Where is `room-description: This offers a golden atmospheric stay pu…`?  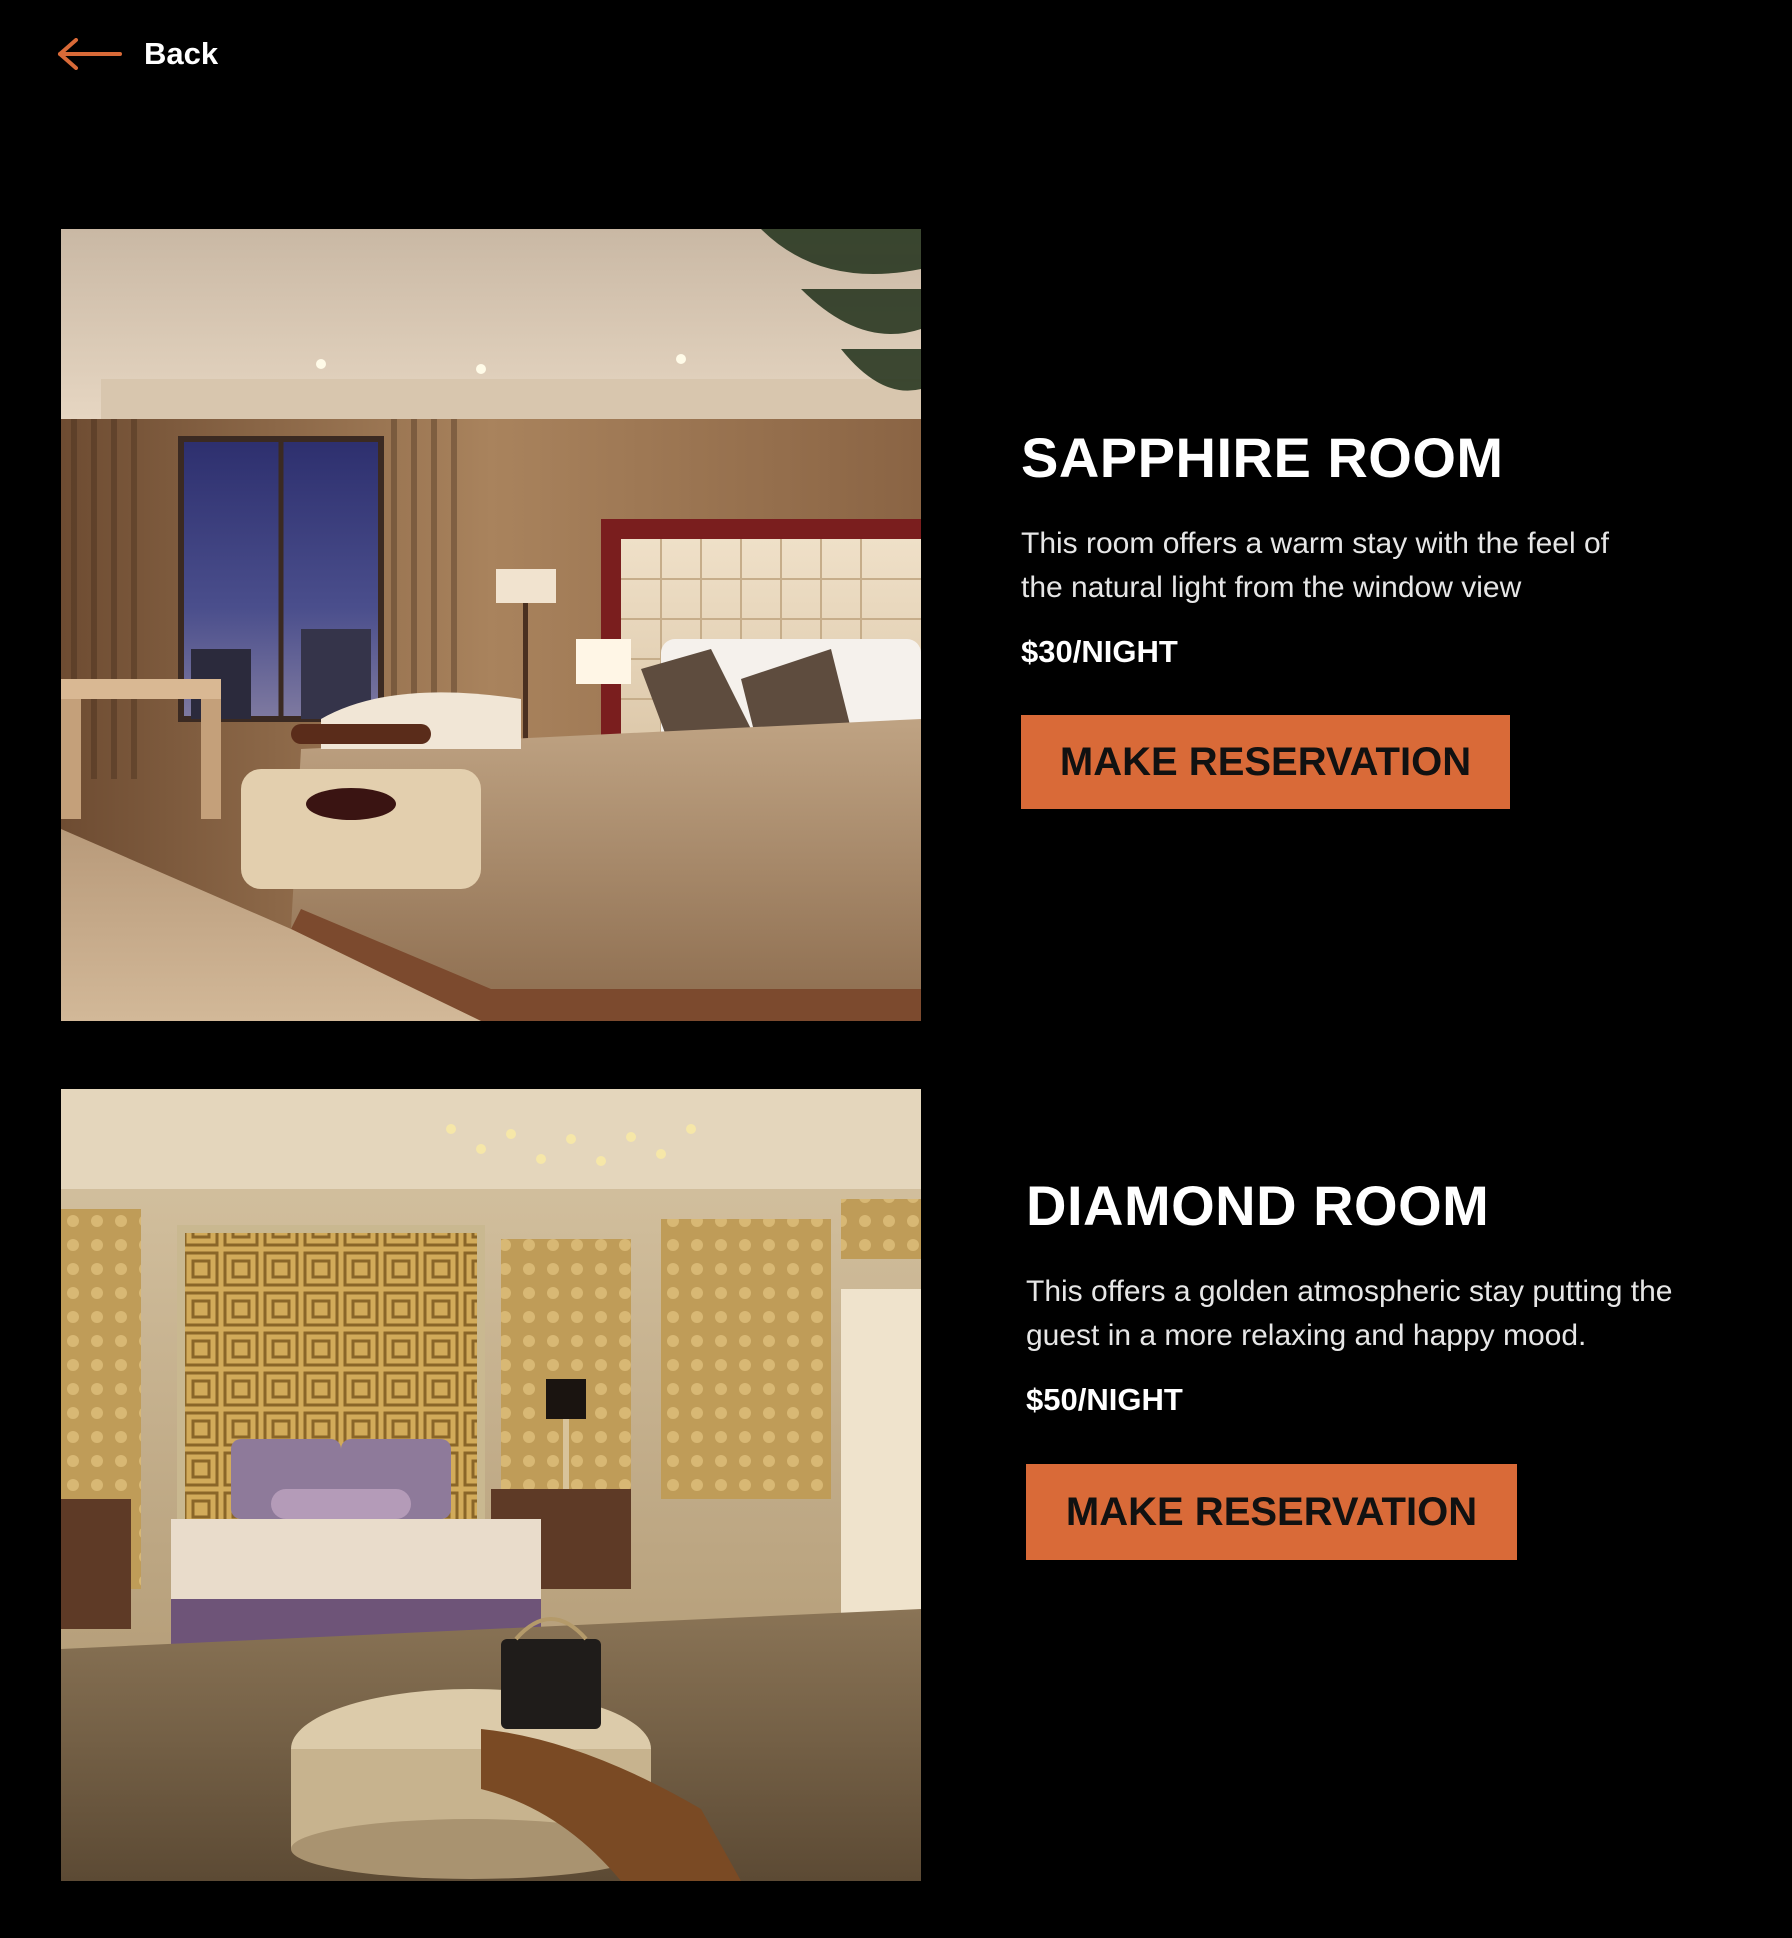 room-description: This offers a golden atmospheric stay pu… is located at coordinates (1349, 1313).